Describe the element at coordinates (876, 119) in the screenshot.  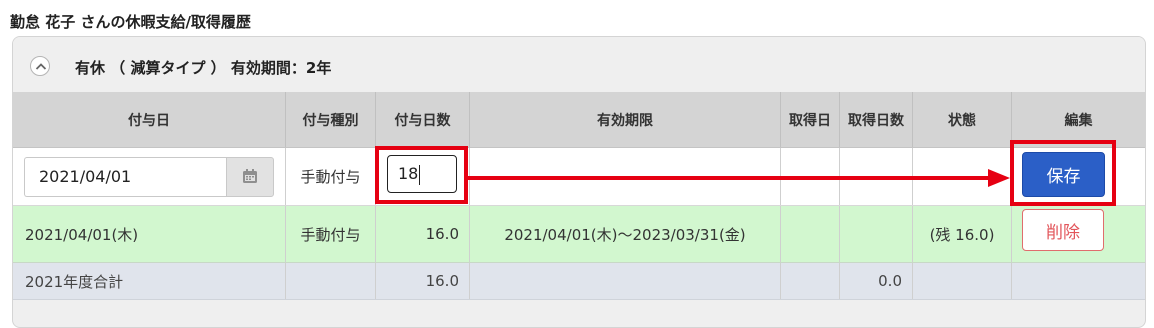
I see `header-taken-days: 取得日数` at that location.